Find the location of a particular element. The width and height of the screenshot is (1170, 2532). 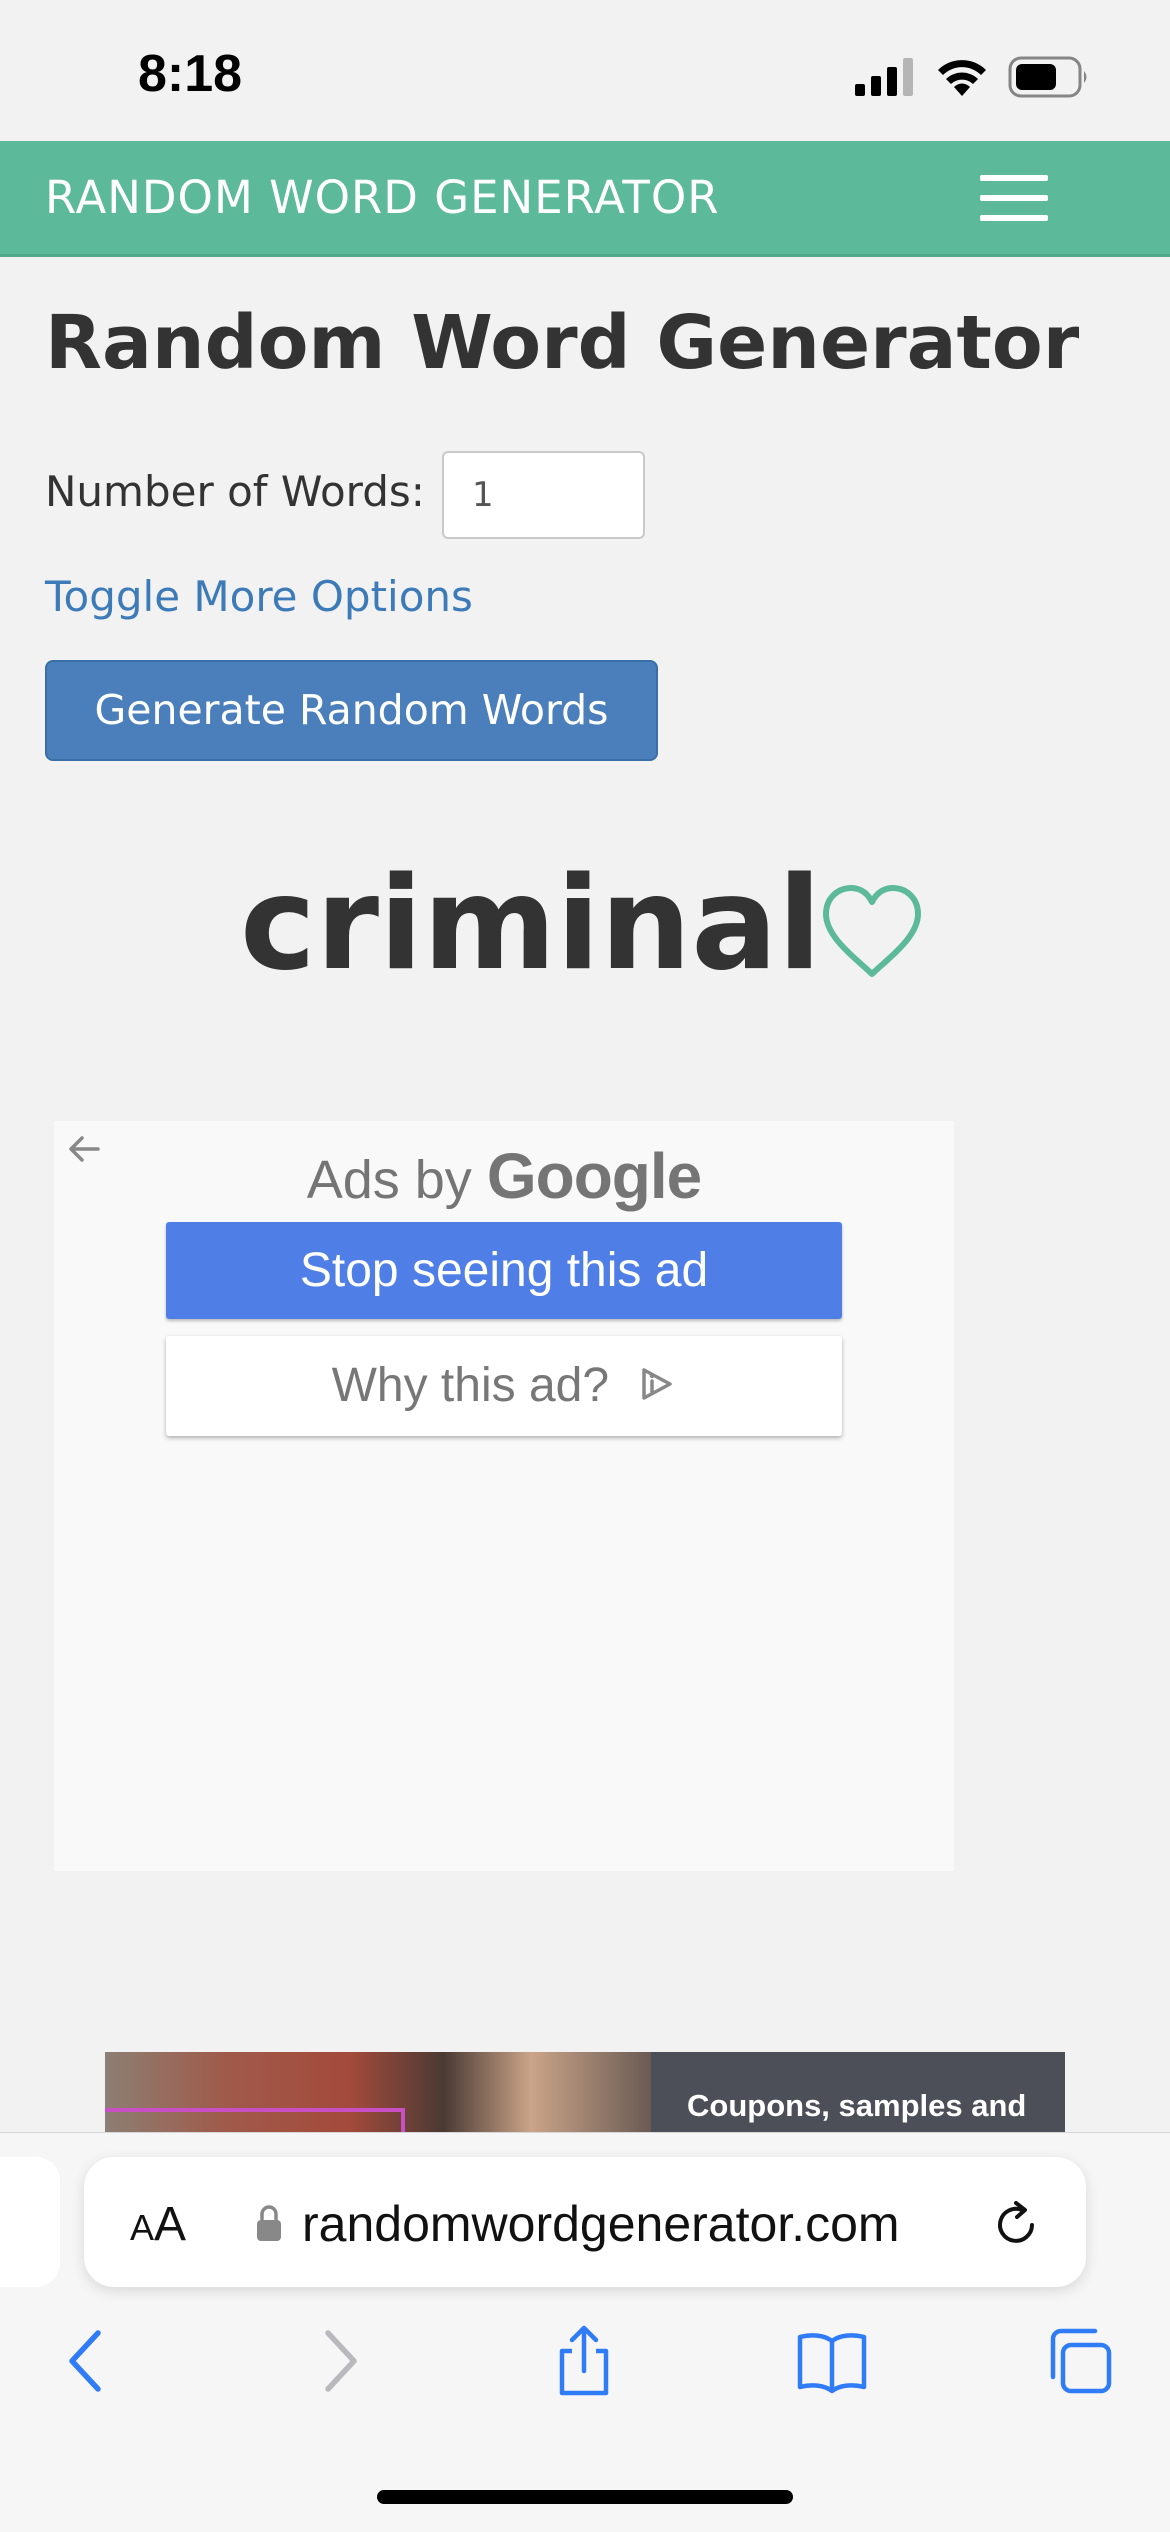

wifi-icon is located at coordinates (962, 78).